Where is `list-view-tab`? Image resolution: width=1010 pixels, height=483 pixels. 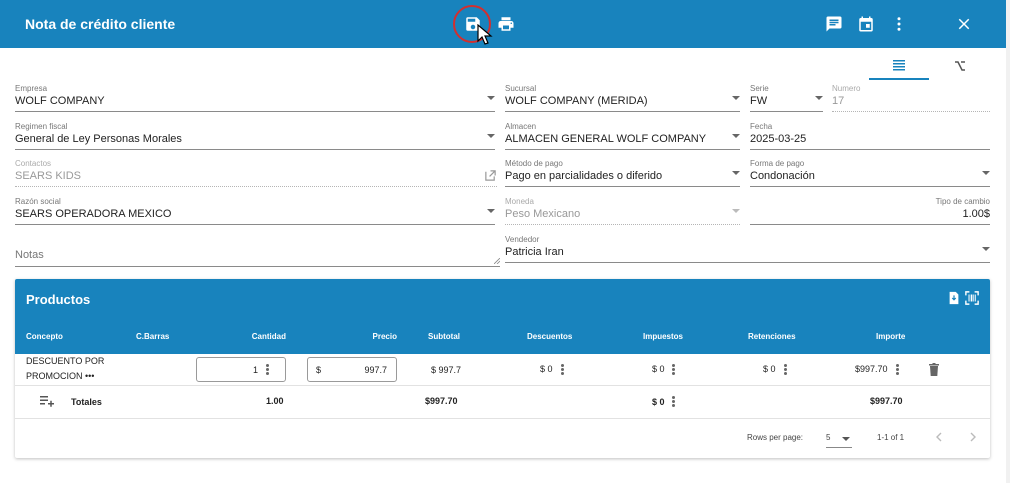
list-view-tab is located at coordinates (899, 66).